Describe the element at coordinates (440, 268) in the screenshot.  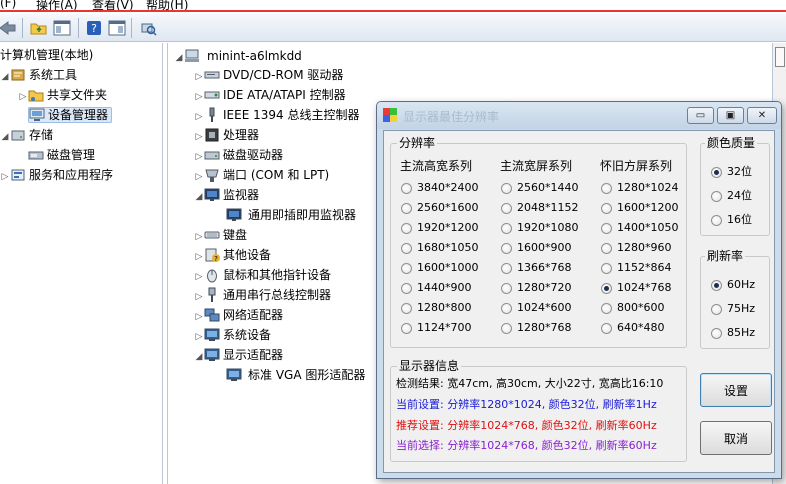
I see `resolution-option: 1600*1000` at that location.